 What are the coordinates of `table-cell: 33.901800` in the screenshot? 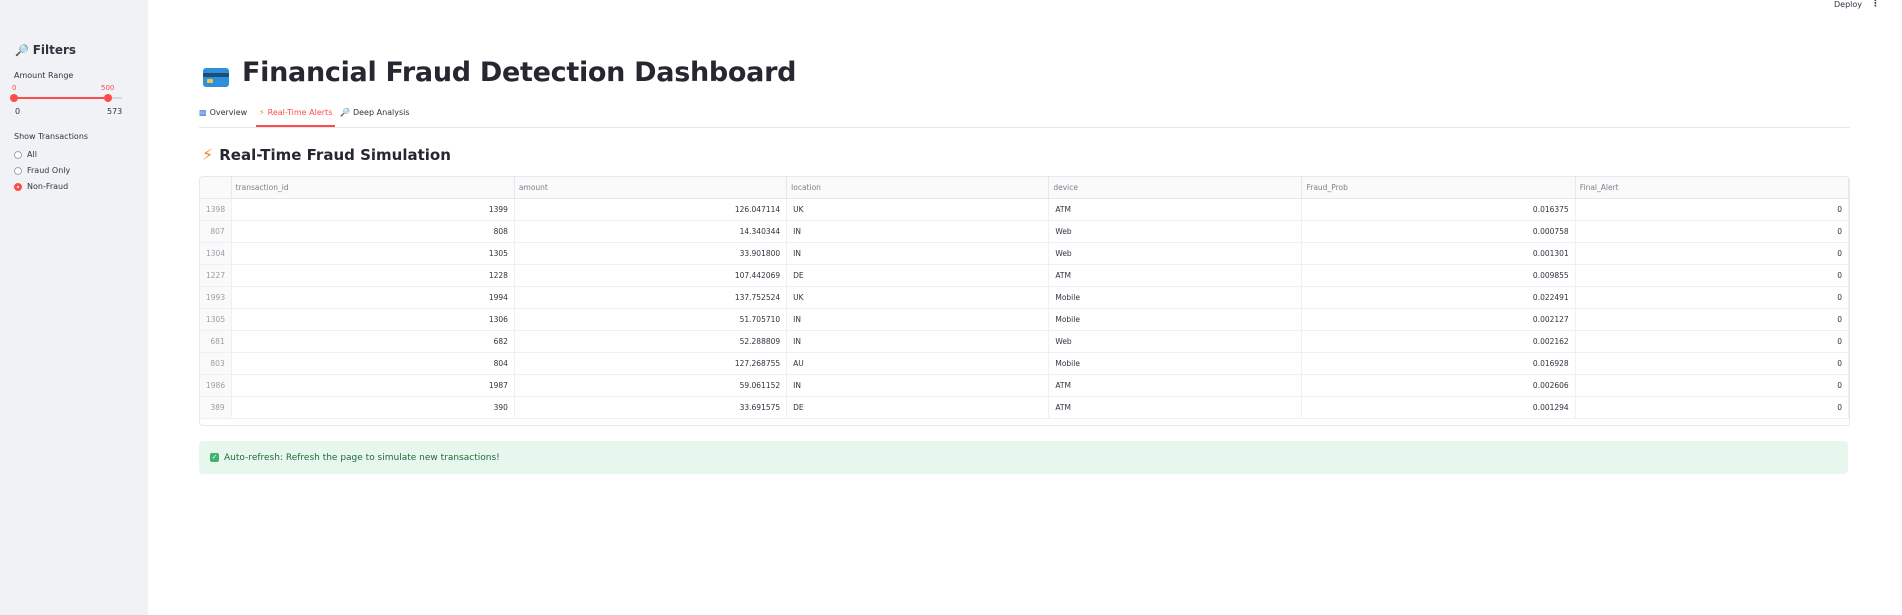 It's located at (651, 253).